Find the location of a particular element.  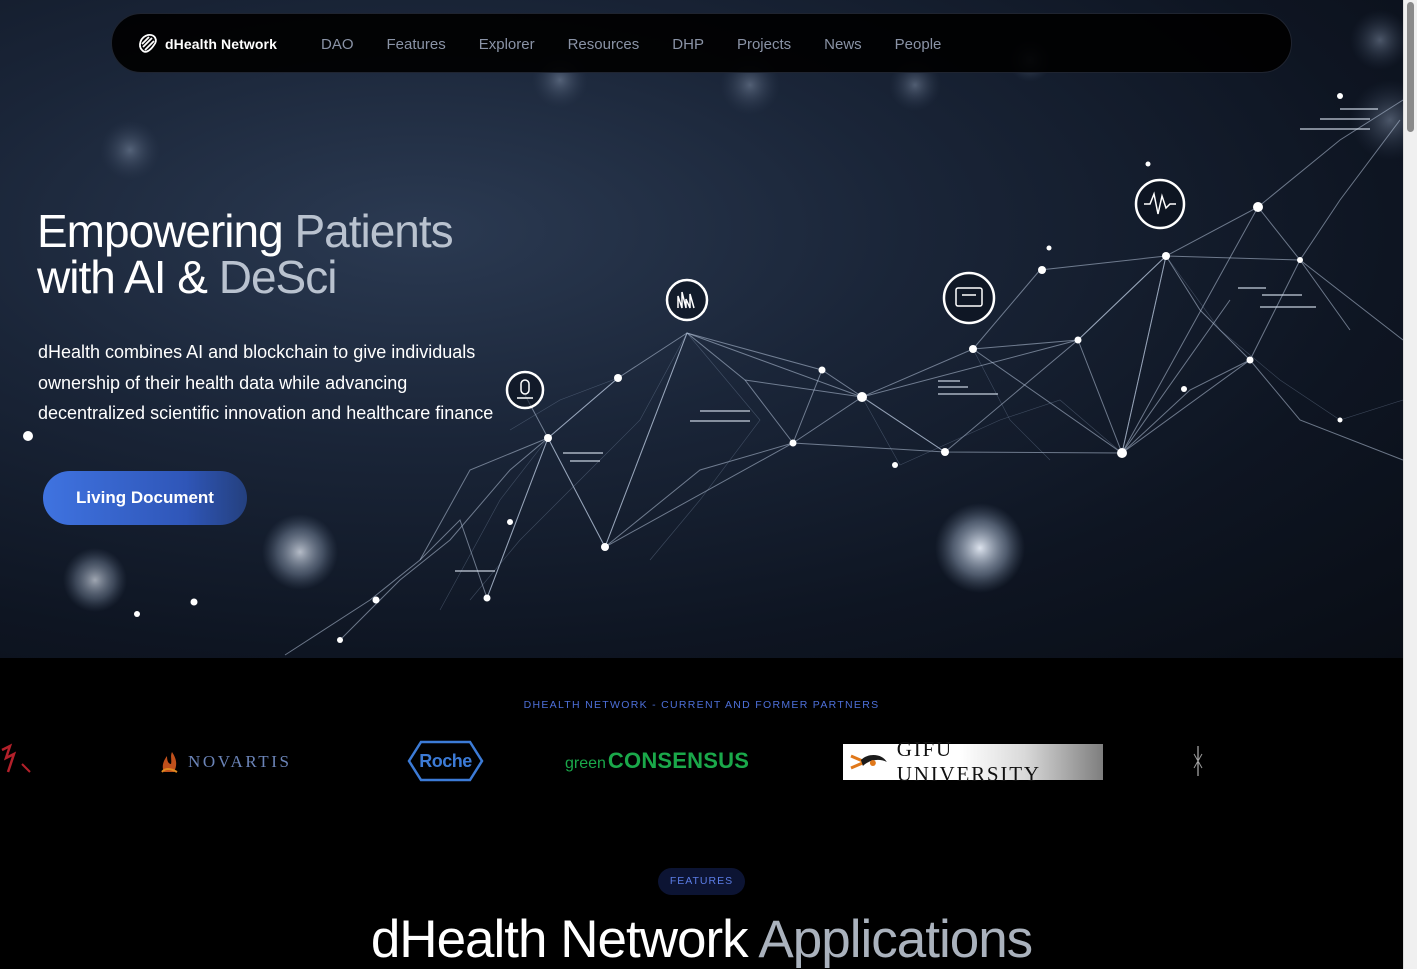

nav-item-projects: Projects is located at coordinates (764, 44).